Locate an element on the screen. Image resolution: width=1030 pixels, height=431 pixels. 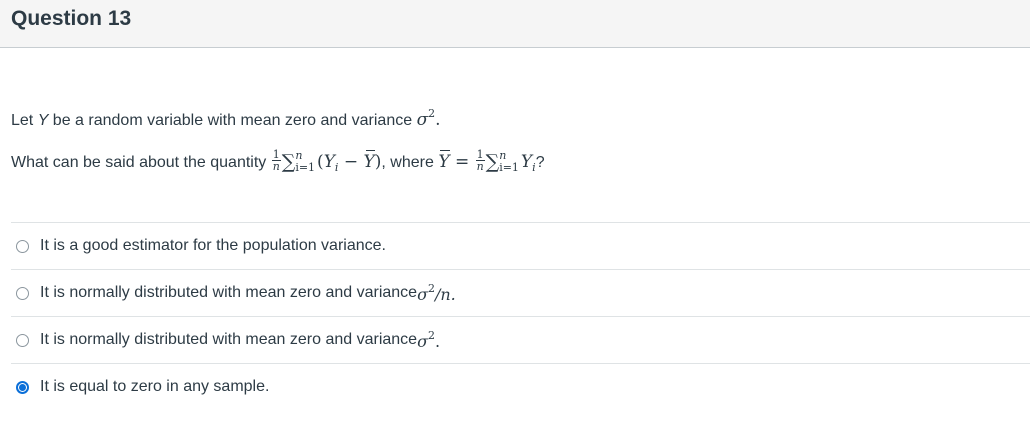
math-mean-definition: Y = 1 n ∑ n i=1 Yi is located at coordinates (487, 161).